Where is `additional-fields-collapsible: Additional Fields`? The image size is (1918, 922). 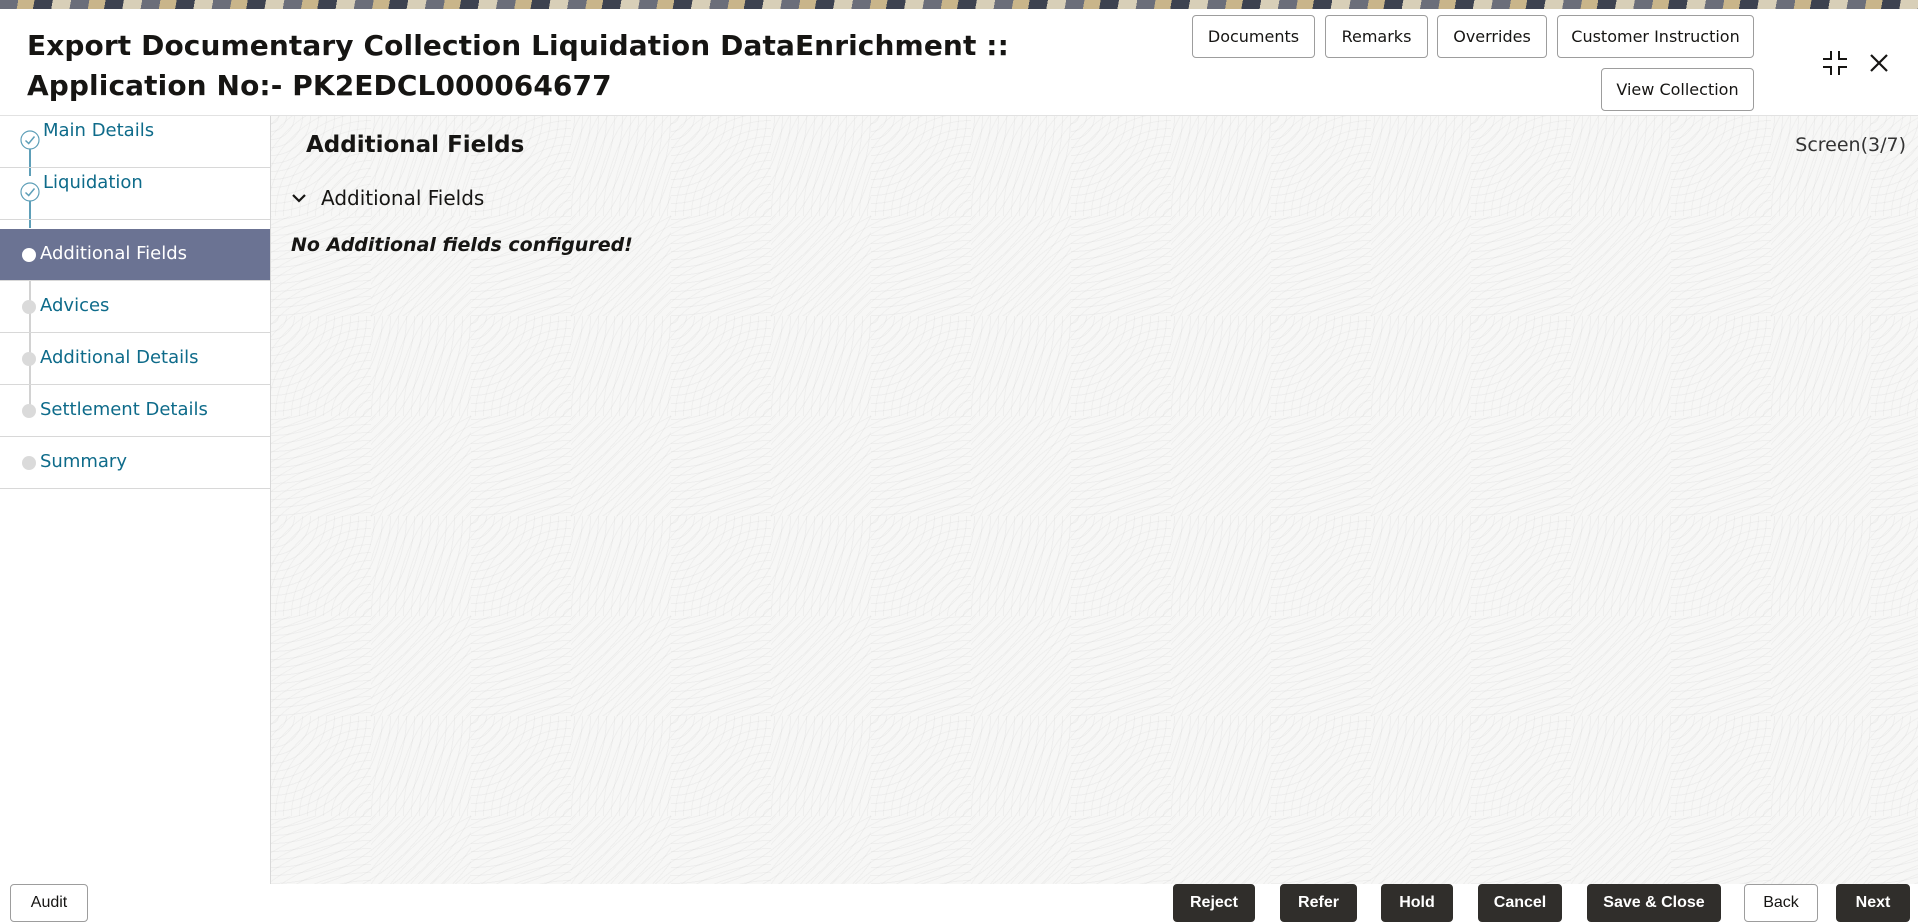 additional-fields-collapsible: Additional Fields is located at coordinates (386, 198).